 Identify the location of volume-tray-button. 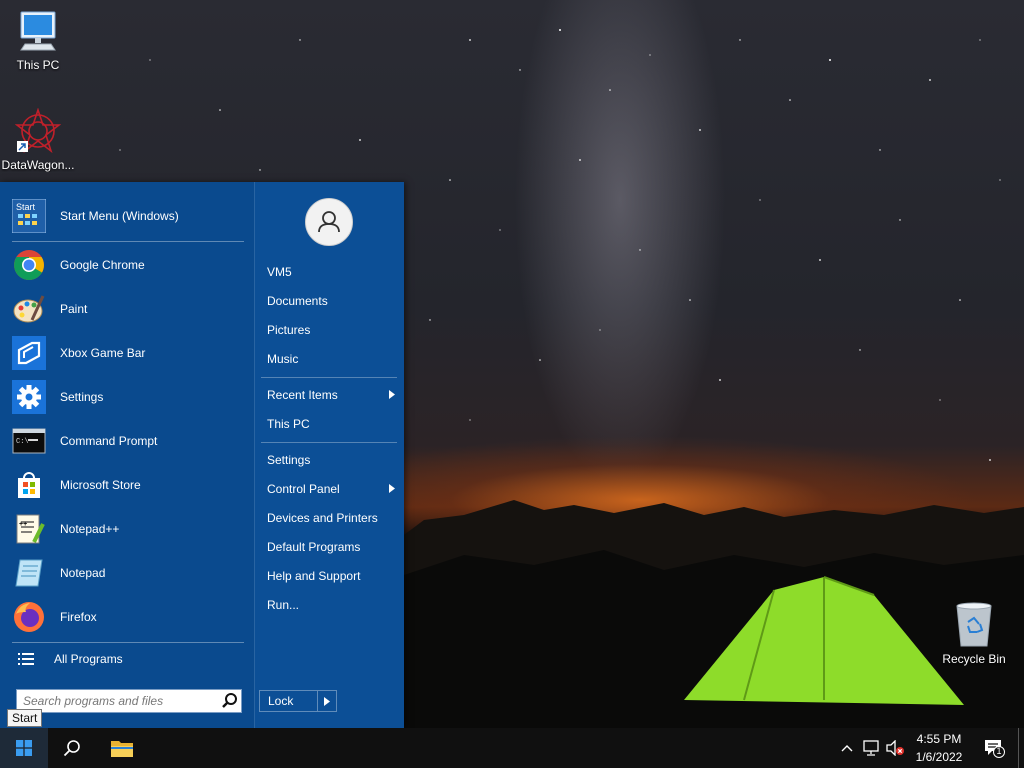
(895, 748).